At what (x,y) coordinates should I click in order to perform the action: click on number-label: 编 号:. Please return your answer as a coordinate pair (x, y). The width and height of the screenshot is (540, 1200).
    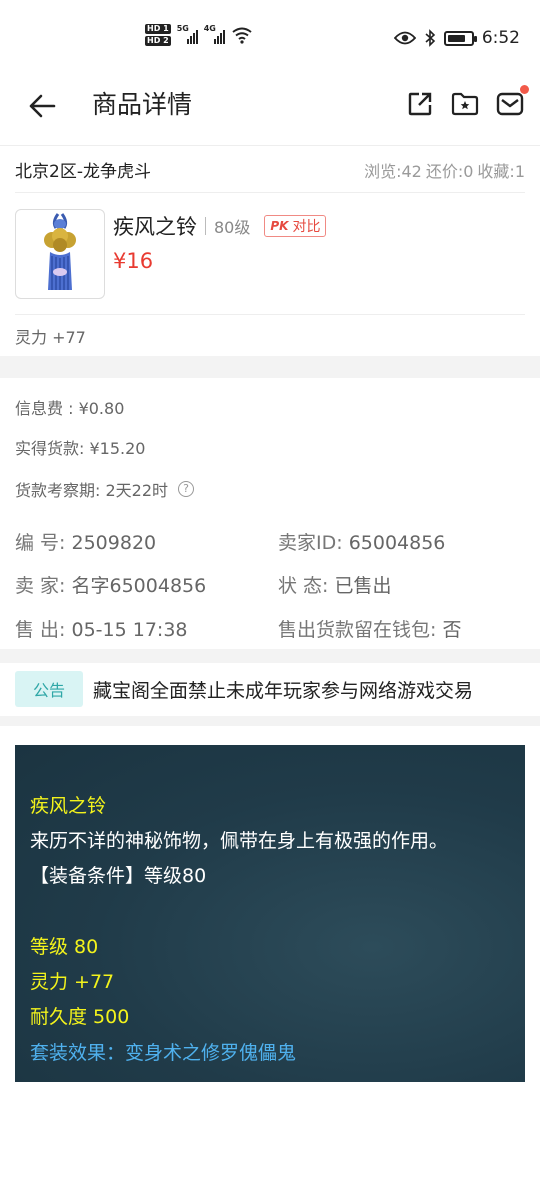
    Looking at the image, I should click on (40, 543).